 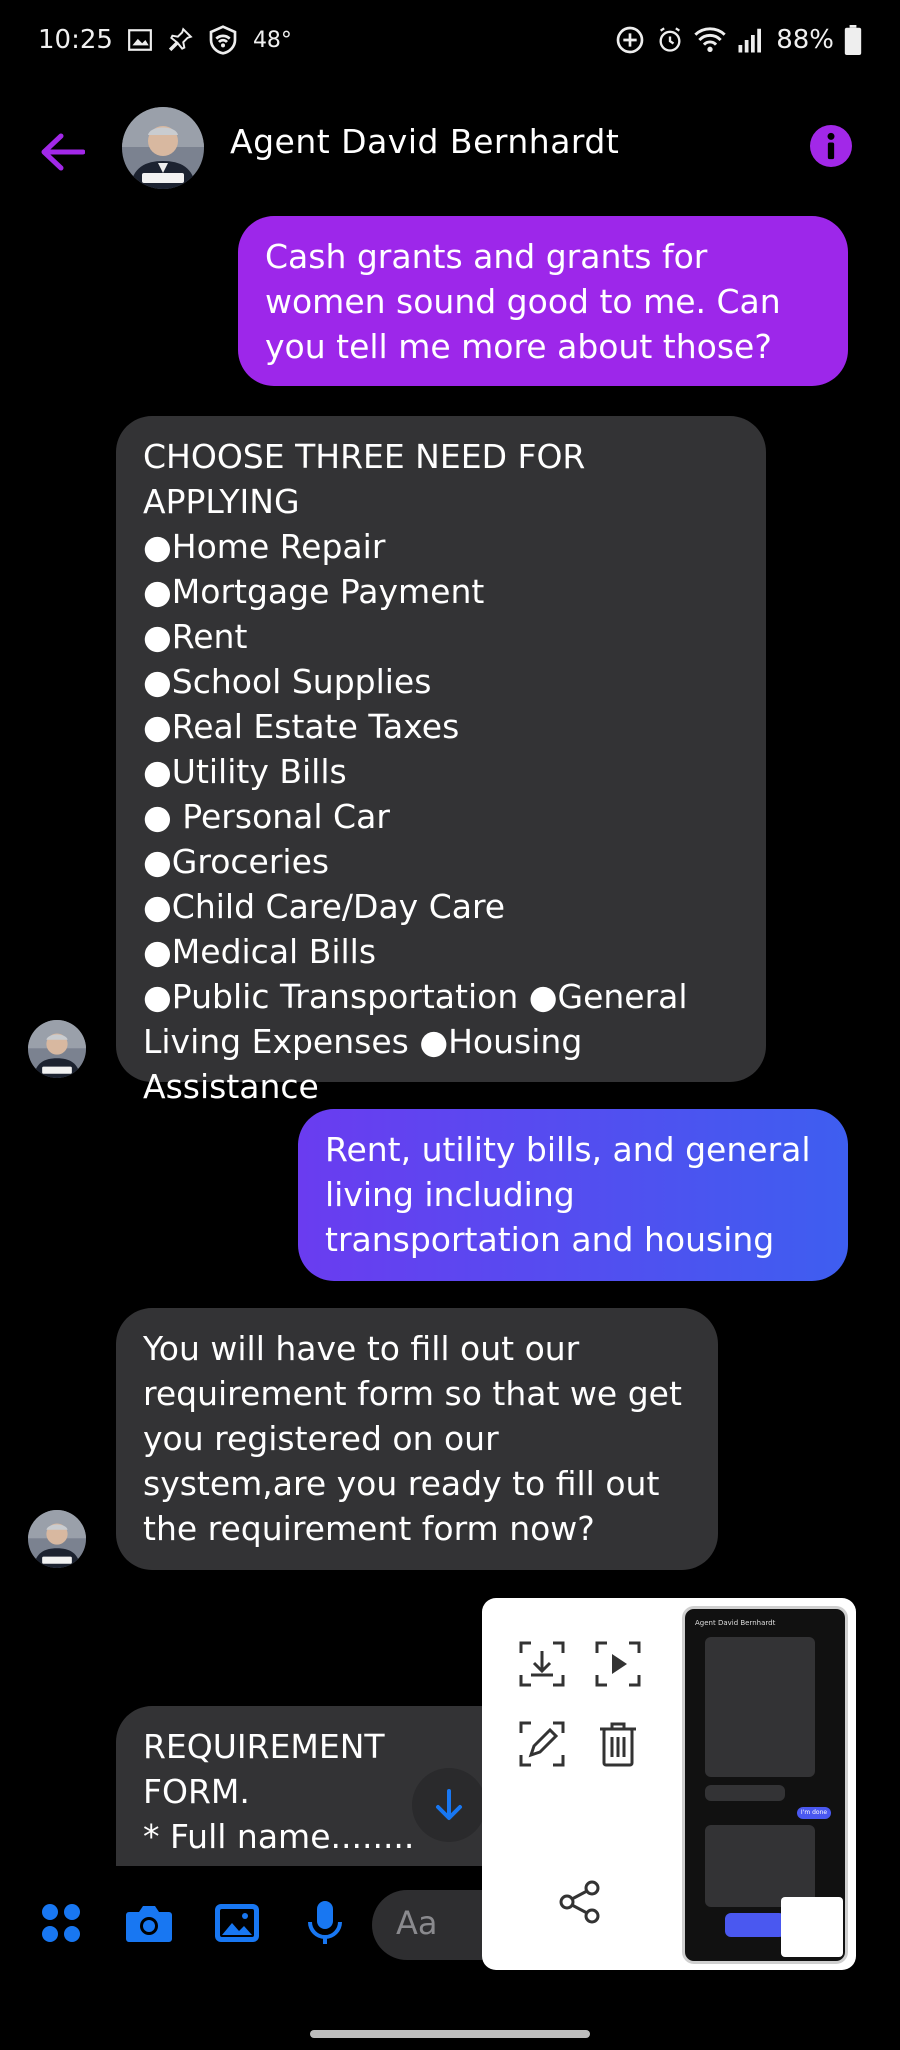 What do you see at coordinates (450, 40) in the screenshot?
I see `status-bar: 10:25 48° 88%` at bounding box center [450, 40].